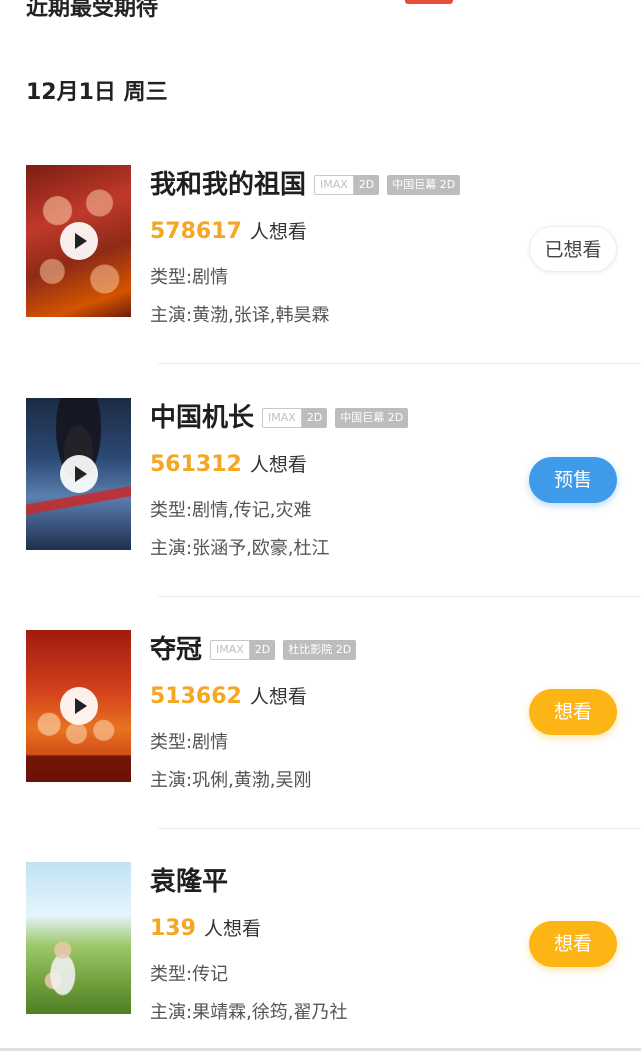 This screenshot has height=1051, width=641. What do you see at coordinates (189, 974) in the screenshot?
I see `movie-genre: 类型:传记` at bounding box center [189, 974].